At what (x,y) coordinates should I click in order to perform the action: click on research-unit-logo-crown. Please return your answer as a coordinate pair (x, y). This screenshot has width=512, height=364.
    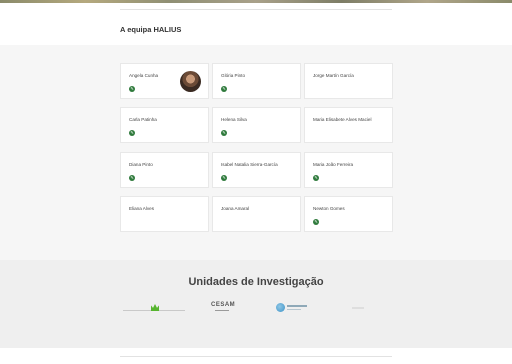
    Looking at the image, I should click on (154, 308).